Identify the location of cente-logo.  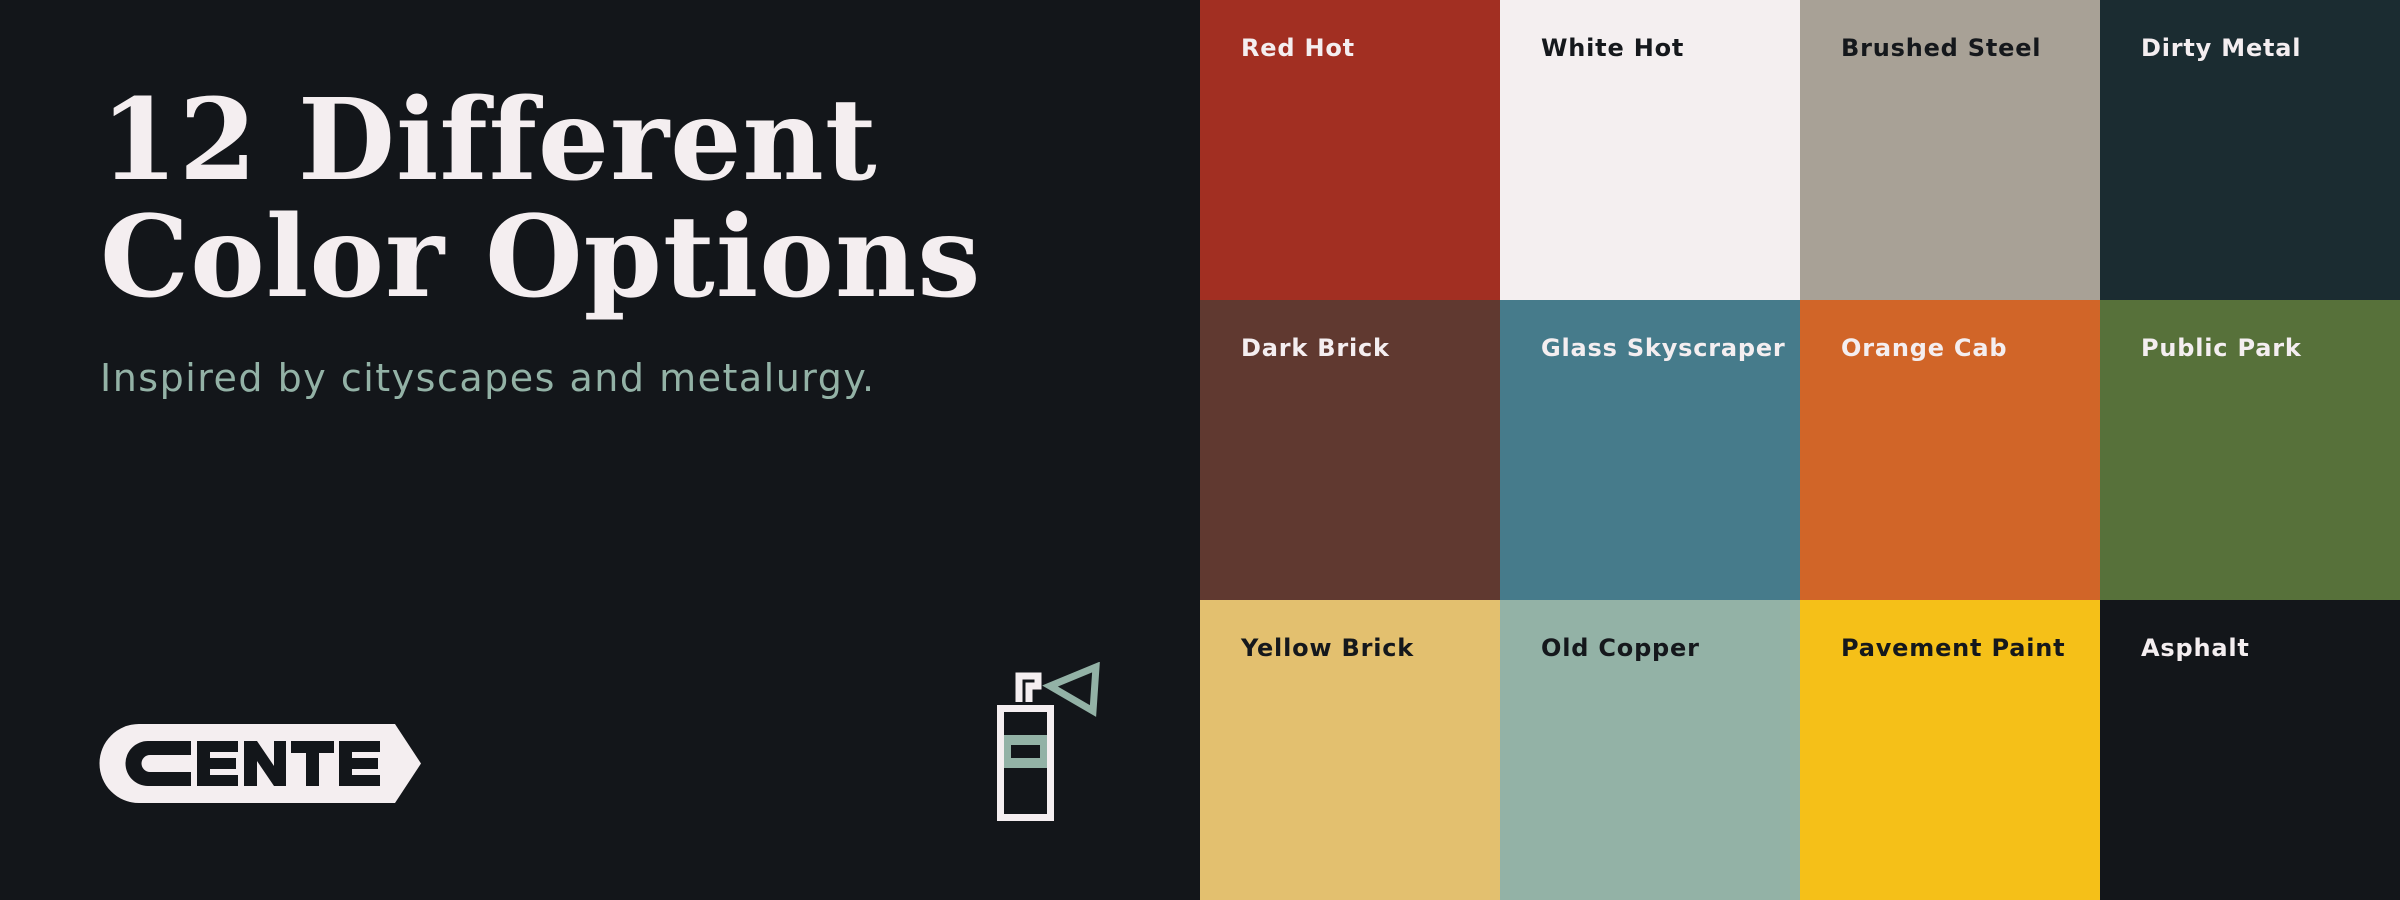
(260, 763).